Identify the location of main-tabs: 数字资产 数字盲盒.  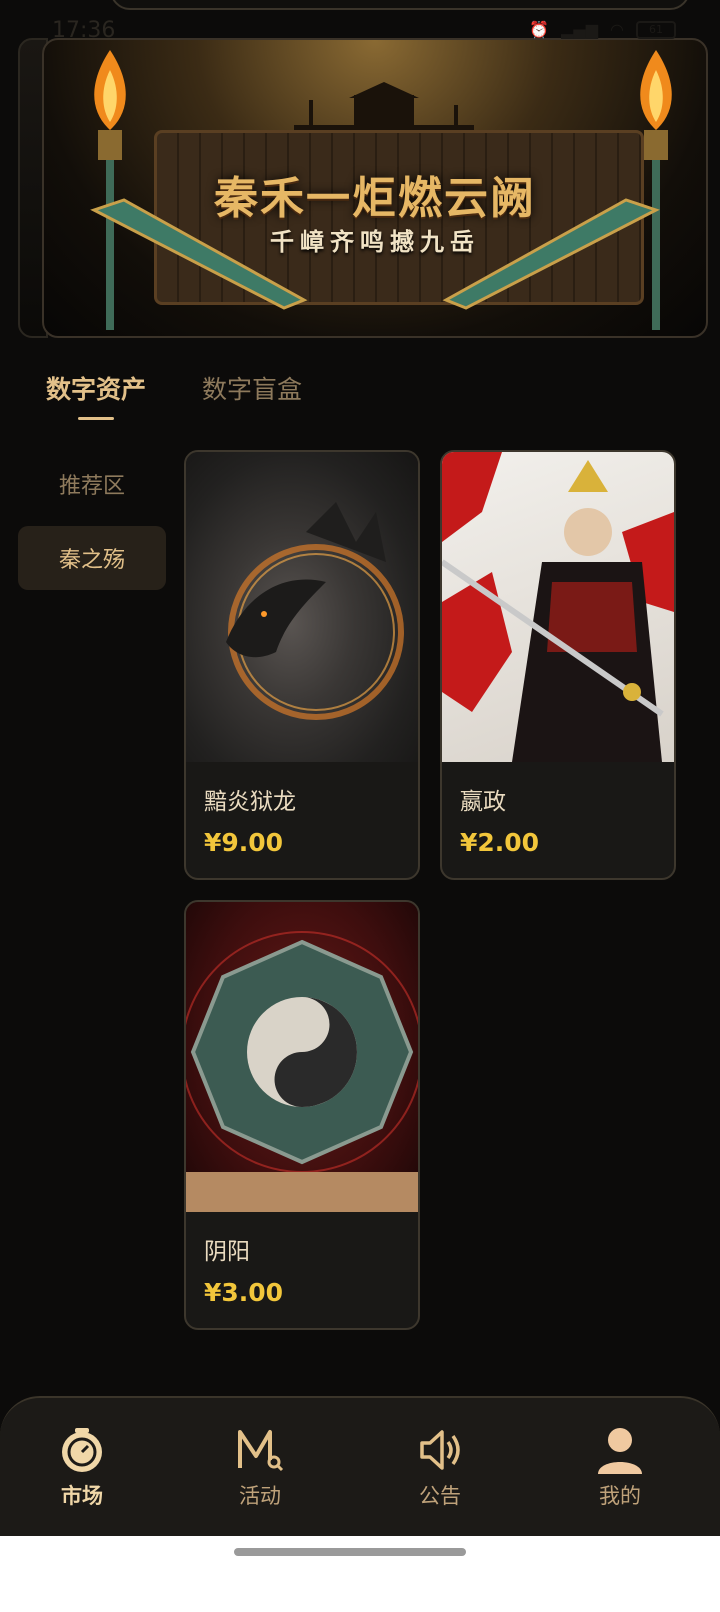
(174, 395).